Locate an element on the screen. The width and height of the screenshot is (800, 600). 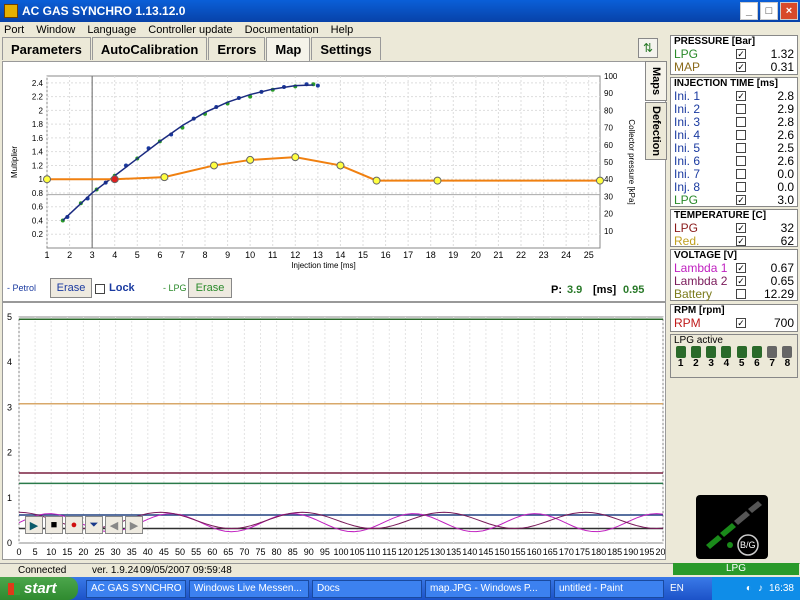
x-tick-label: 85 is located at coordinates (293, 552).